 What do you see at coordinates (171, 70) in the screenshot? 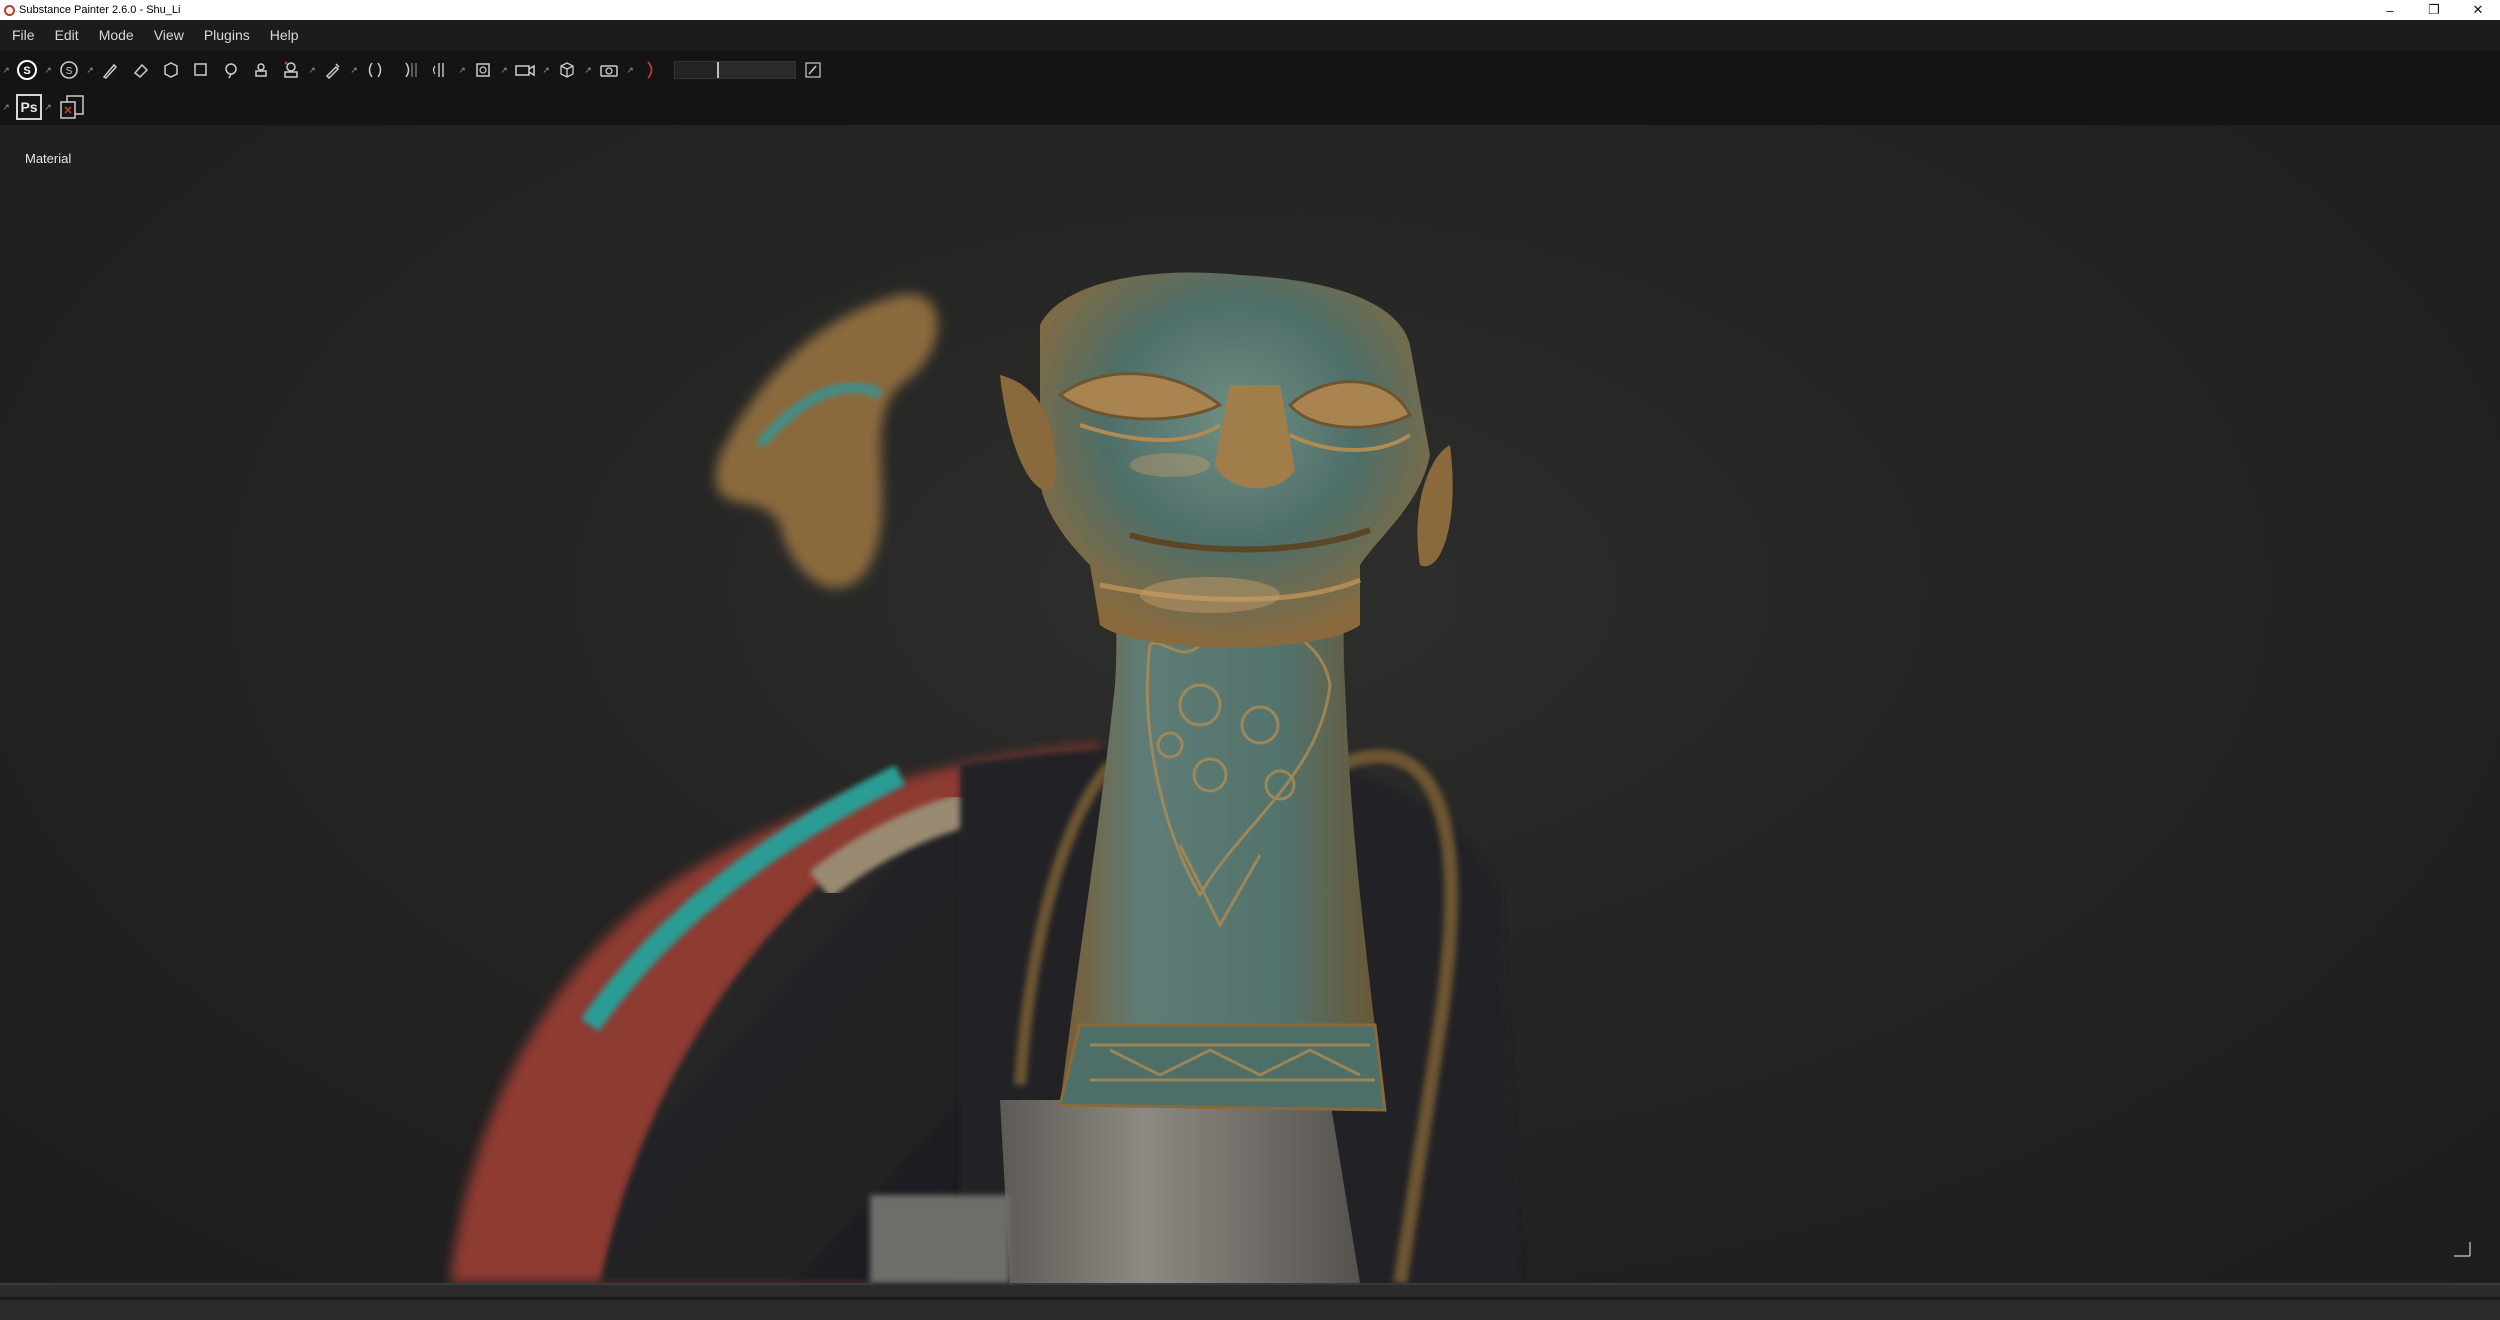
I see `projection-icon` at bounding box center [171, 70].